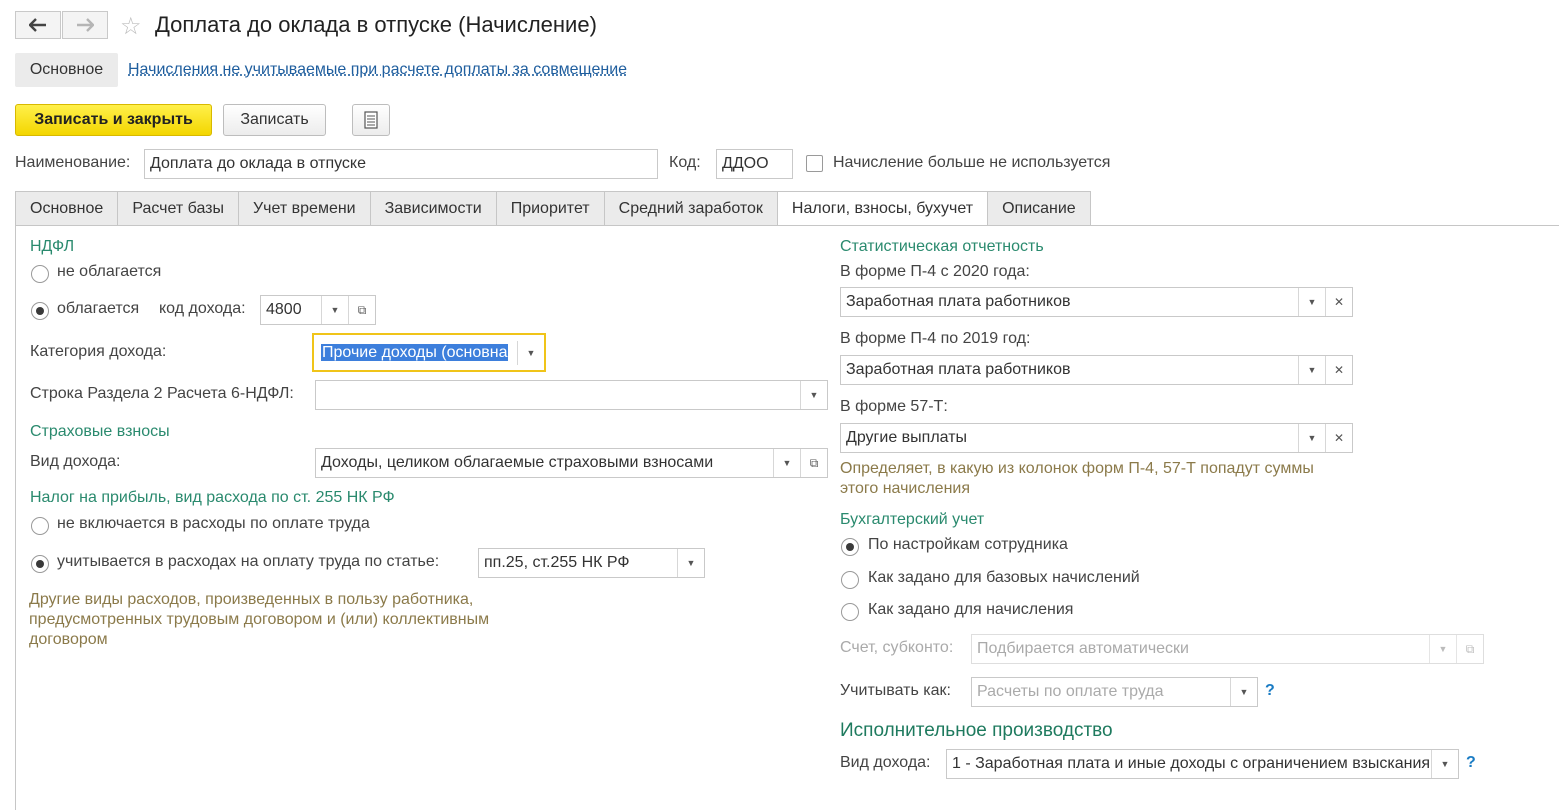 Image resolution: width=1559 pixels, height=810 pixels. I want to click on tab-taxes: Налоги, взносы, бухучет, so click(883, 208).